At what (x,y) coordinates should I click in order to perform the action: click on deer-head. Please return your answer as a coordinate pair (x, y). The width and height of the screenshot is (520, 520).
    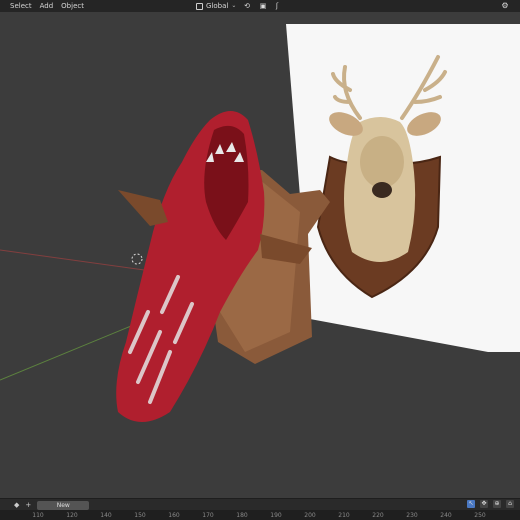
    Looking at the image, I should click on (382, 162).